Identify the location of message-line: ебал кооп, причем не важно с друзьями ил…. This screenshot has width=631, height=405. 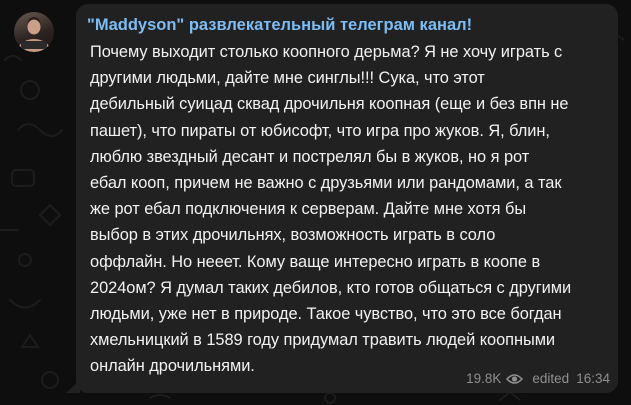
(326, 183).